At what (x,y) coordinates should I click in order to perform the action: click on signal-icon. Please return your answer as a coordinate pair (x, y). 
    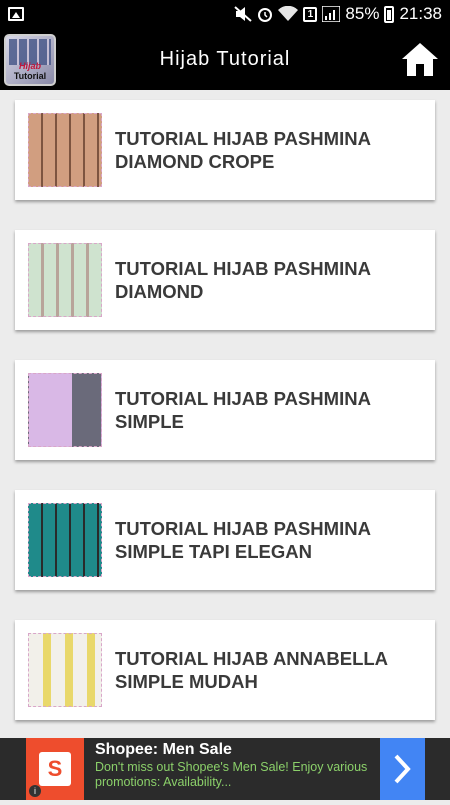
    Looking at the image, I should click on (331, 14).